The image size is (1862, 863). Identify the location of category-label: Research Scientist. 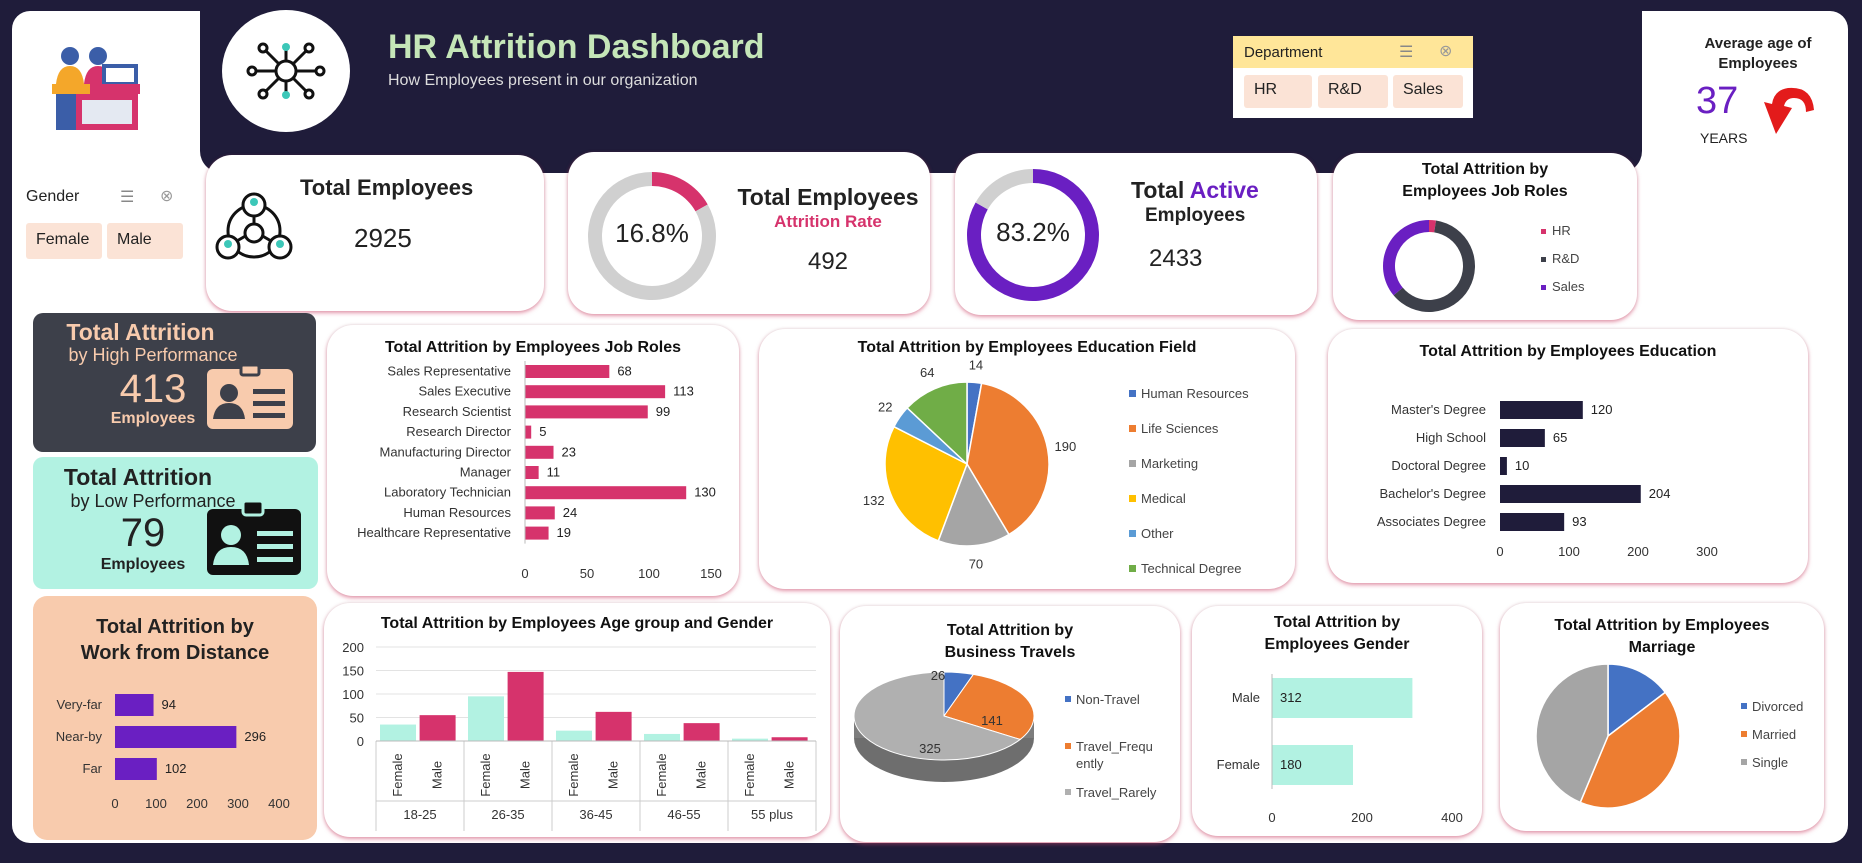
(457, 411).